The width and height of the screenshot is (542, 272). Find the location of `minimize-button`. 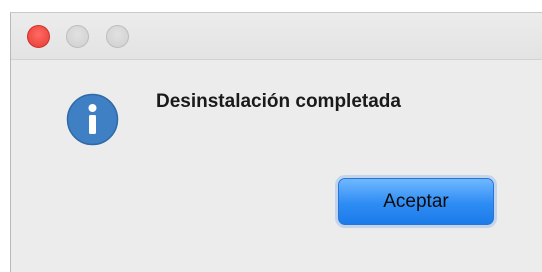

minimize-button is located at coordinates (77, 36).